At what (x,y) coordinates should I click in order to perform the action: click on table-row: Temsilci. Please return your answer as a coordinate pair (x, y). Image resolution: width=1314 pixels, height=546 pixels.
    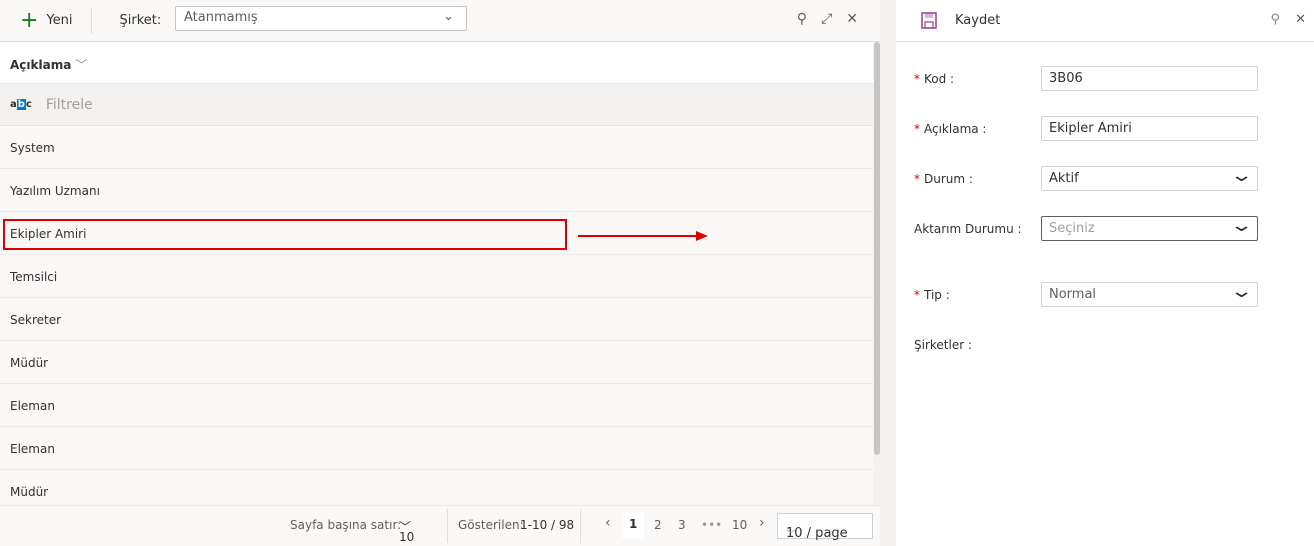
    Looking at the image, I should click on (436, 276).